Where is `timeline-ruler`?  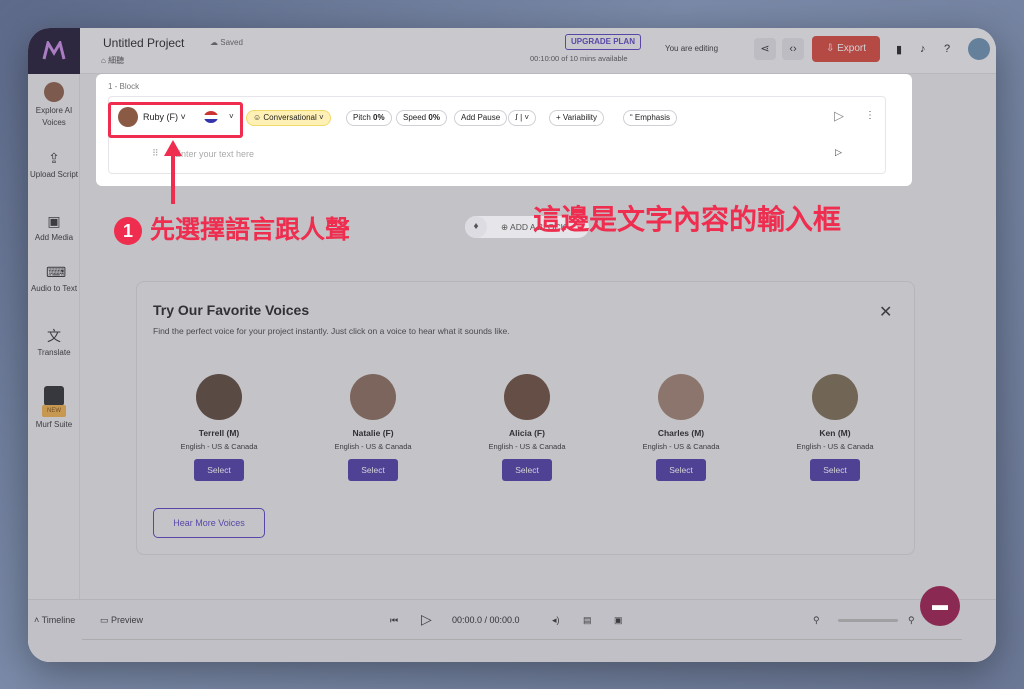 timeline-ruler is located at coordinates (522, 647).